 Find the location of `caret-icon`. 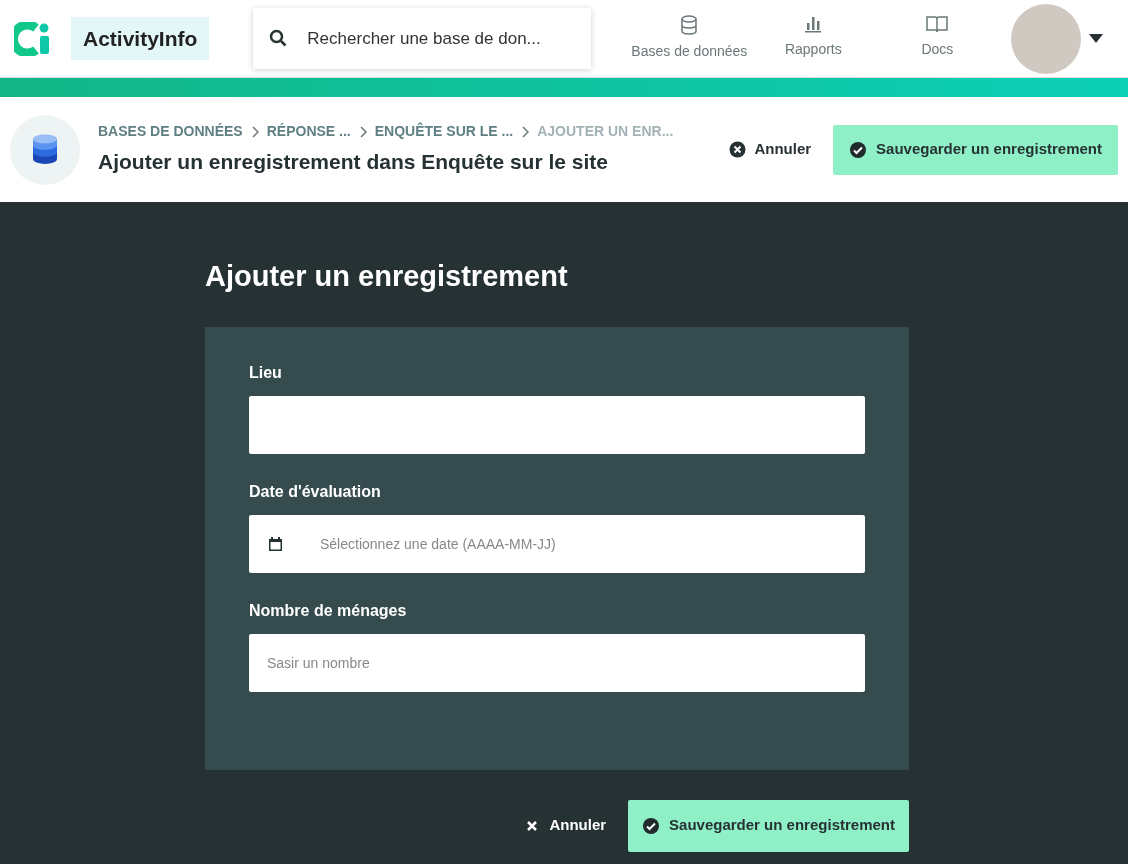

caret-icon is located at coordinates (1096, 38).